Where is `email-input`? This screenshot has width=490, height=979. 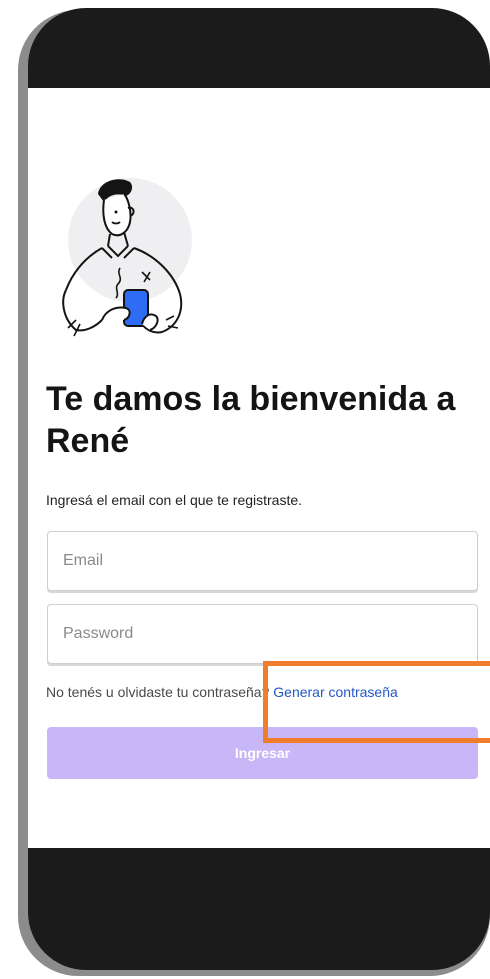
email-input is located at coordinates (262, 561).